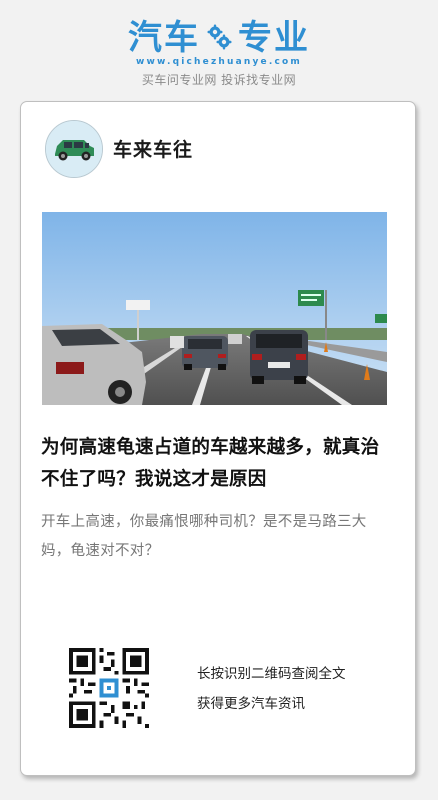 This screenshot has width=438, height=800. I want to click on author-avatar, so click(74, 149).